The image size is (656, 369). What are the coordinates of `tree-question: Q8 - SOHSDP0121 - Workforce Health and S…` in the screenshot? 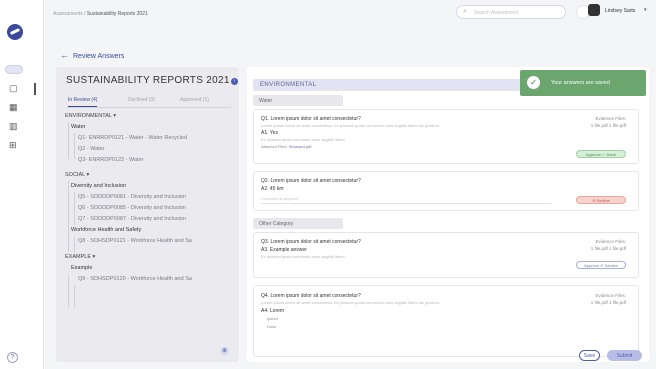 It's located at (163, 243).